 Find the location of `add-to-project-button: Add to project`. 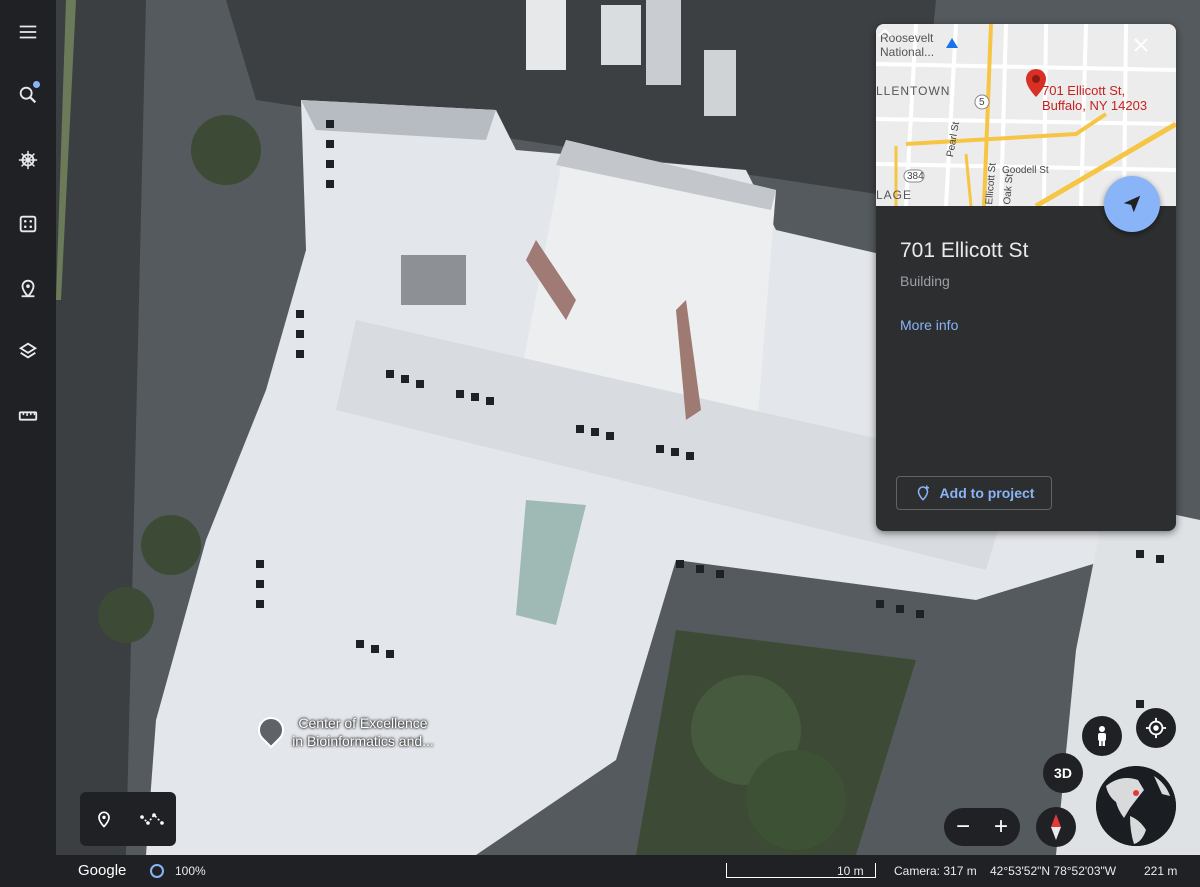

add-to-project-button: Add to project is located at coordinates (974, 493).